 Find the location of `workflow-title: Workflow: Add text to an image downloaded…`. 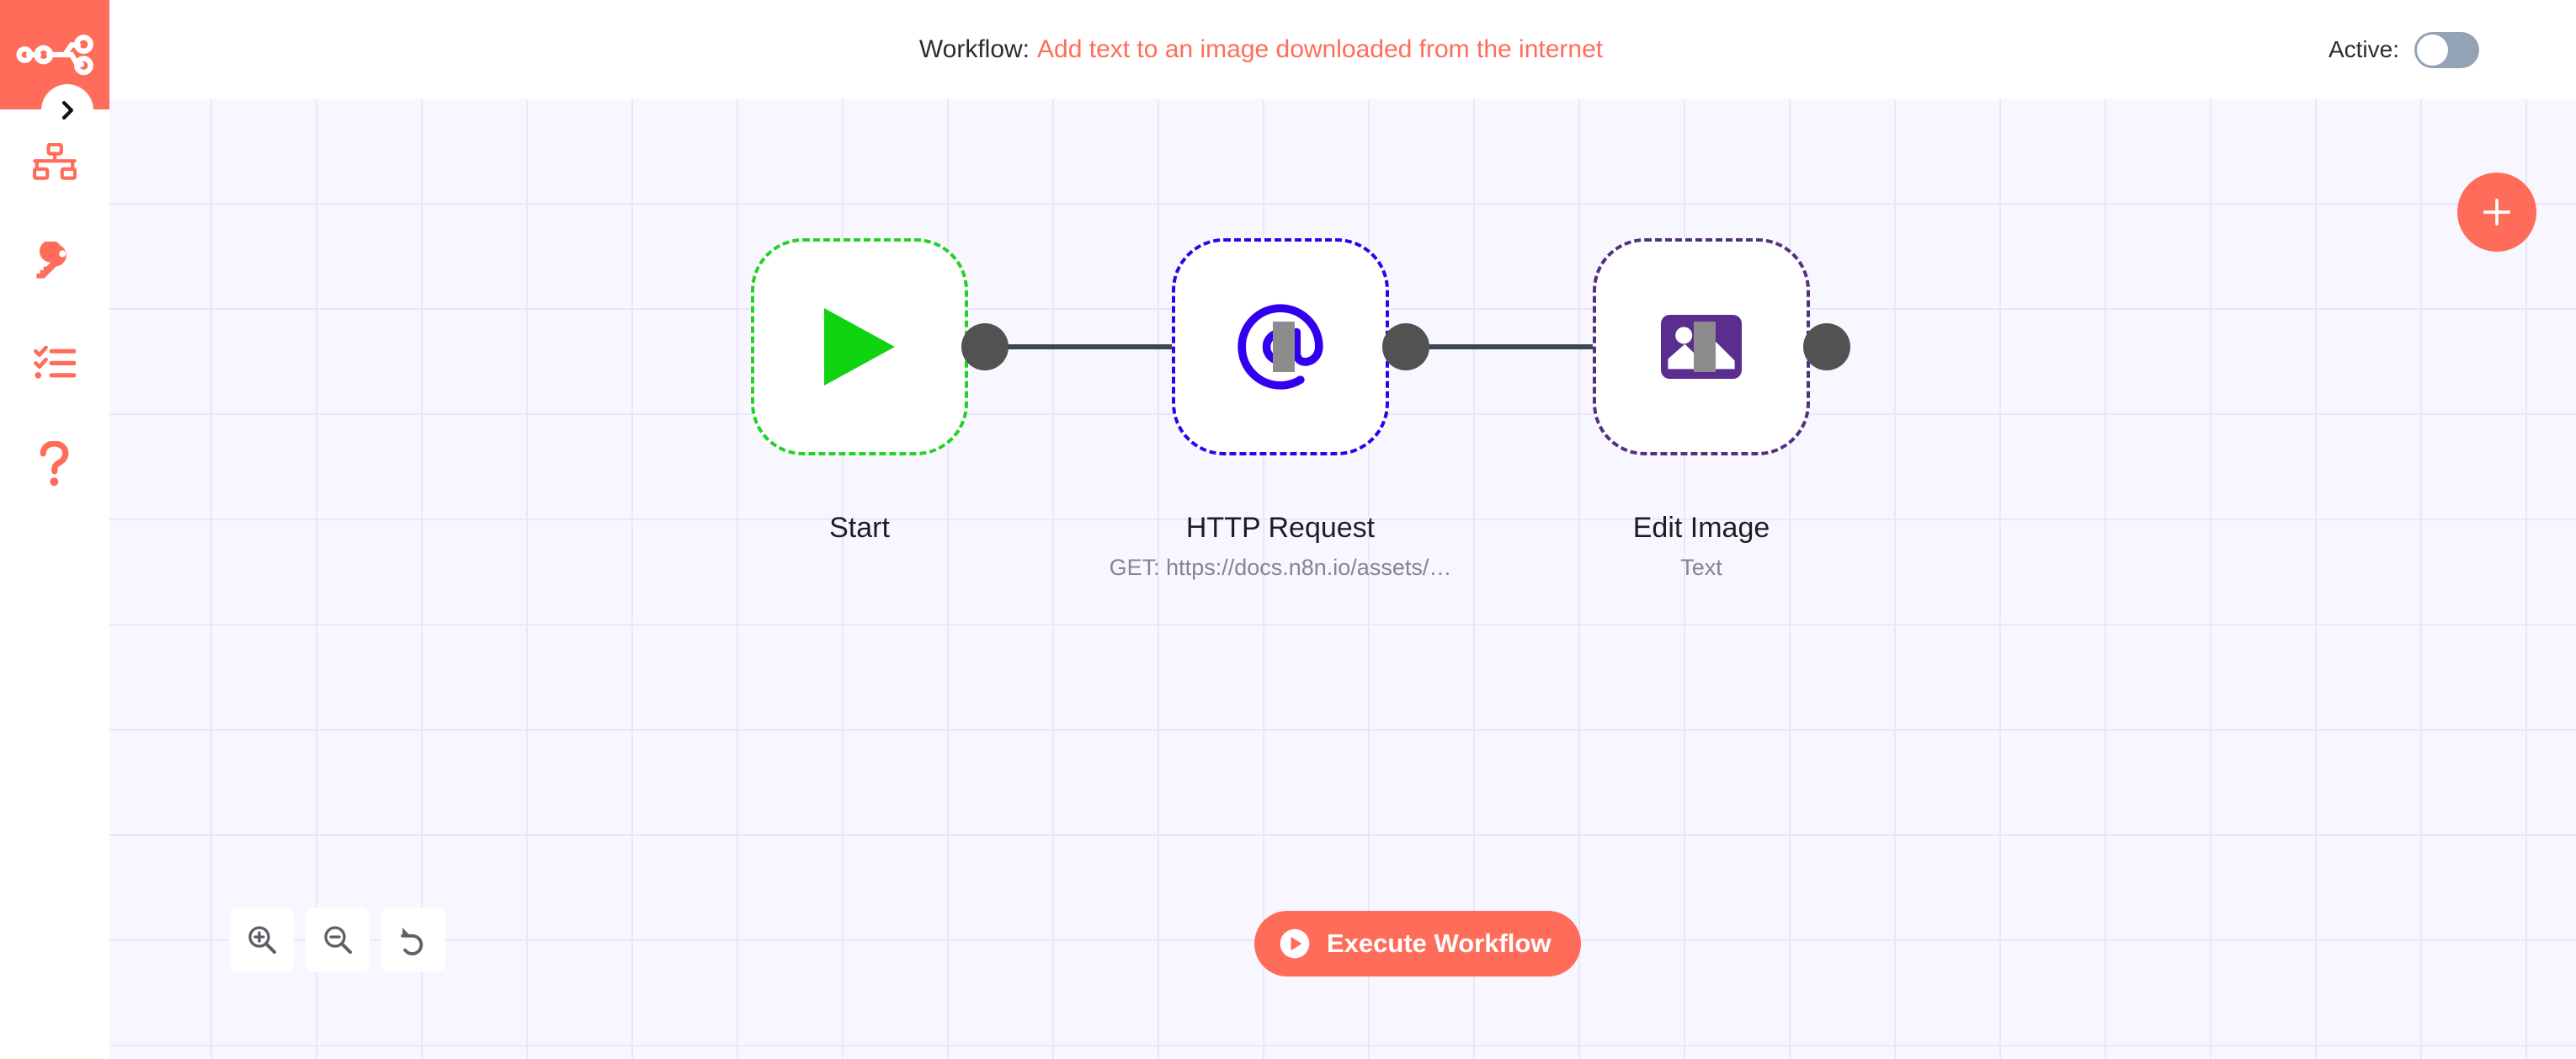

workflow-title: Workflow: Add text to an image downloaded… is located at coordinates (1342, 49).